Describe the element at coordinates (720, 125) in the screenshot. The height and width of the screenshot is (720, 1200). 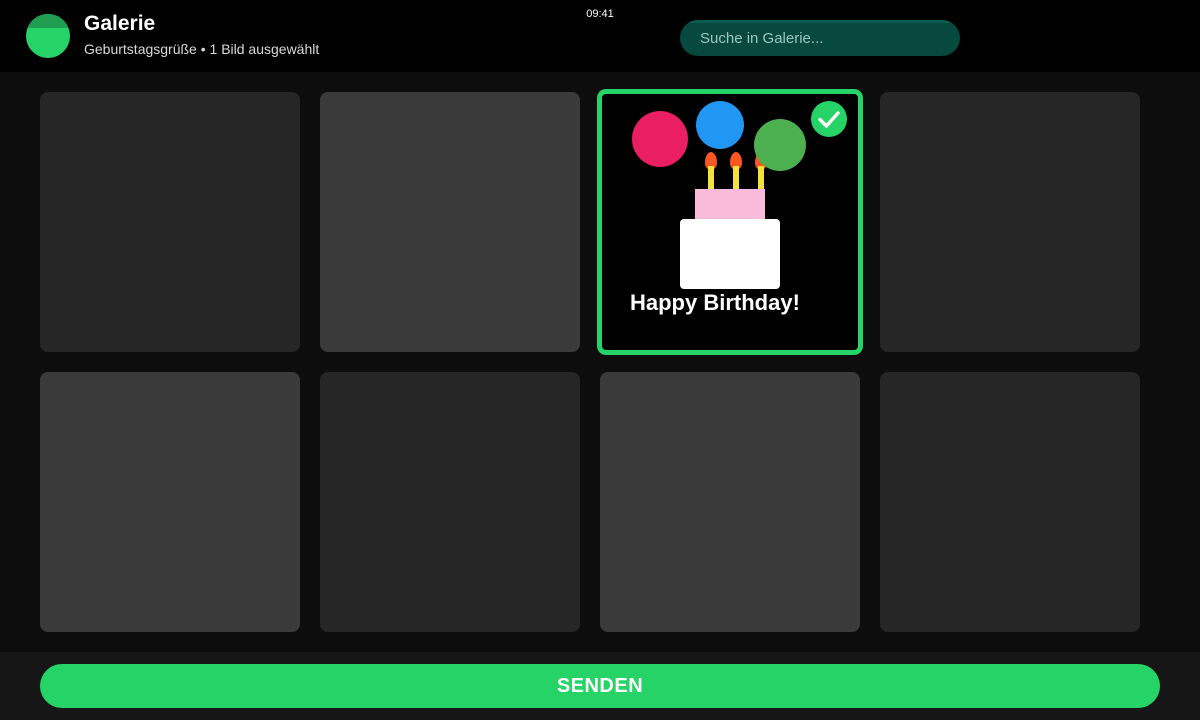
I see `blue-balloon` at that location.